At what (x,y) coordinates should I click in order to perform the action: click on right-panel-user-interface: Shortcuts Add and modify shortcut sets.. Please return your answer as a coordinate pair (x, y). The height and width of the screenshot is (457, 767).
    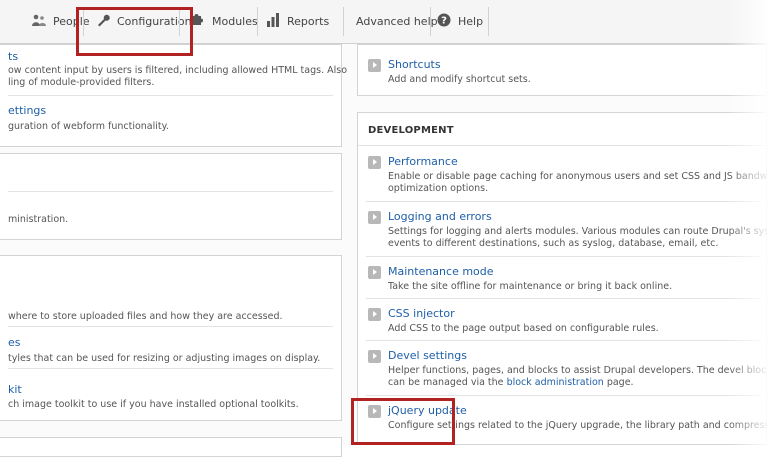
    Looking at the image, I should click on (562, 70).